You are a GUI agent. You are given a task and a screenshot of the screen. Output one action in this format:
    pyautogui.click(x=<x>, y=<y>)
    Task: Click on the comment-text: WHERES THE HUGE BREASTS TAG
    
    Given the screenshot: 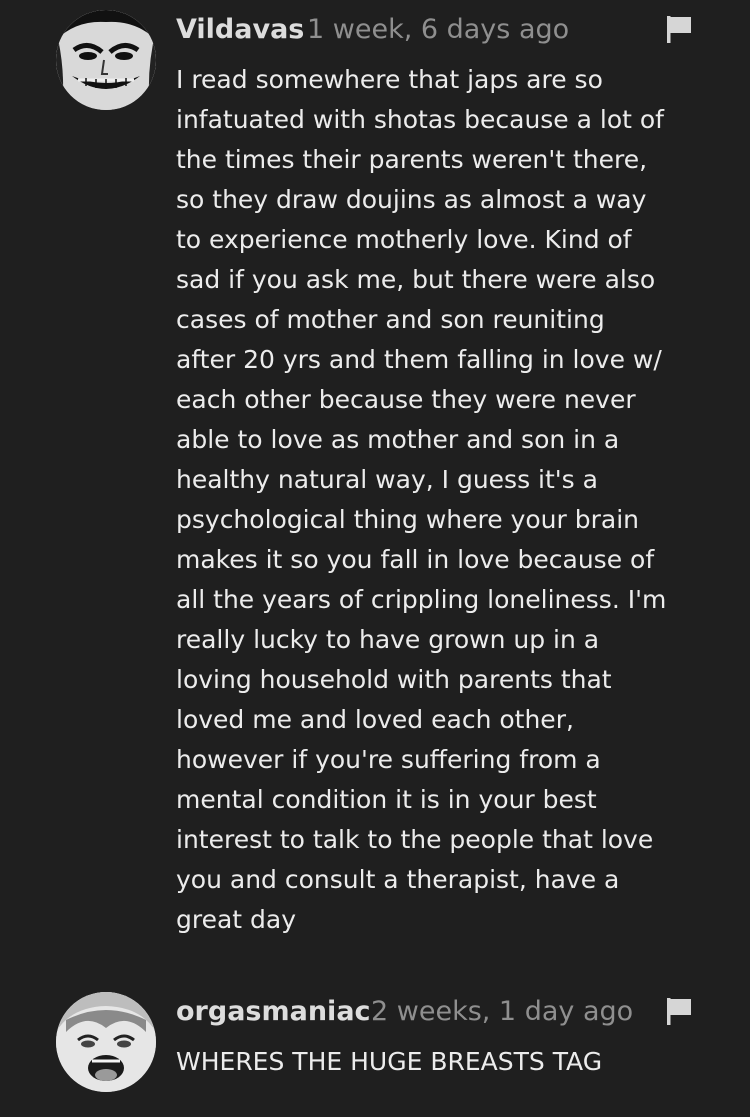 What is the action you would take?
    pyautogui.click(x=389, y=1061)
    